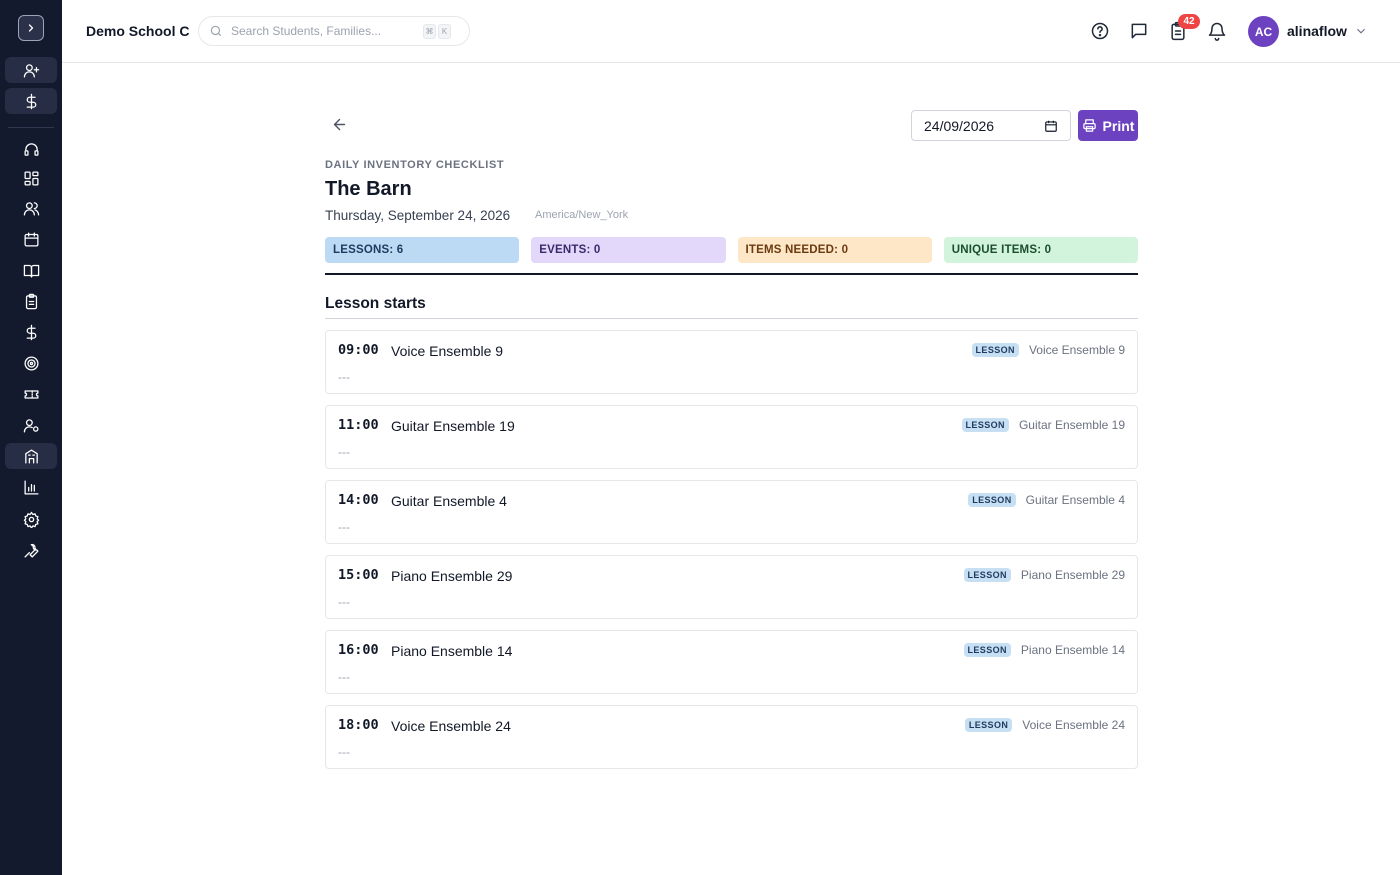 This screenshot has width=1400, height=875. Describe the element at coordinates (137, 31) in the screenshot. I see `school-name: Demo School C` at that location.